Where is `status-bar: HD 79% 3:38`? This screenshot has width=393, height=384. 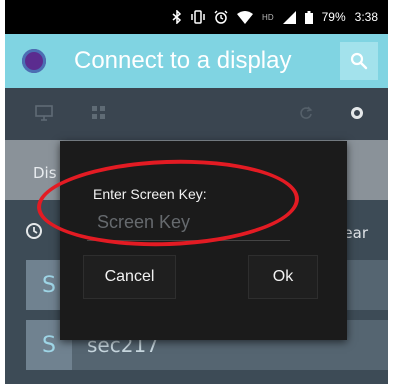
status-bar: HD 79% 3:38 is located at coordinates (196, 17).